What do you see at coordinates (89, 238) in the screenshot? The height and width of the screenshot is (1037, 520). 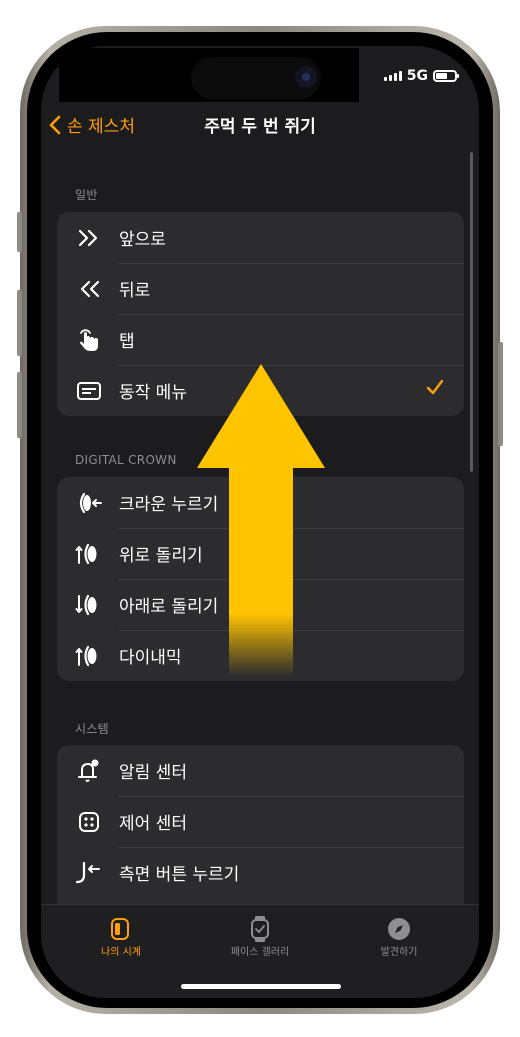 I see `double-chevron-right-icon` at bounding box center [89, 238].